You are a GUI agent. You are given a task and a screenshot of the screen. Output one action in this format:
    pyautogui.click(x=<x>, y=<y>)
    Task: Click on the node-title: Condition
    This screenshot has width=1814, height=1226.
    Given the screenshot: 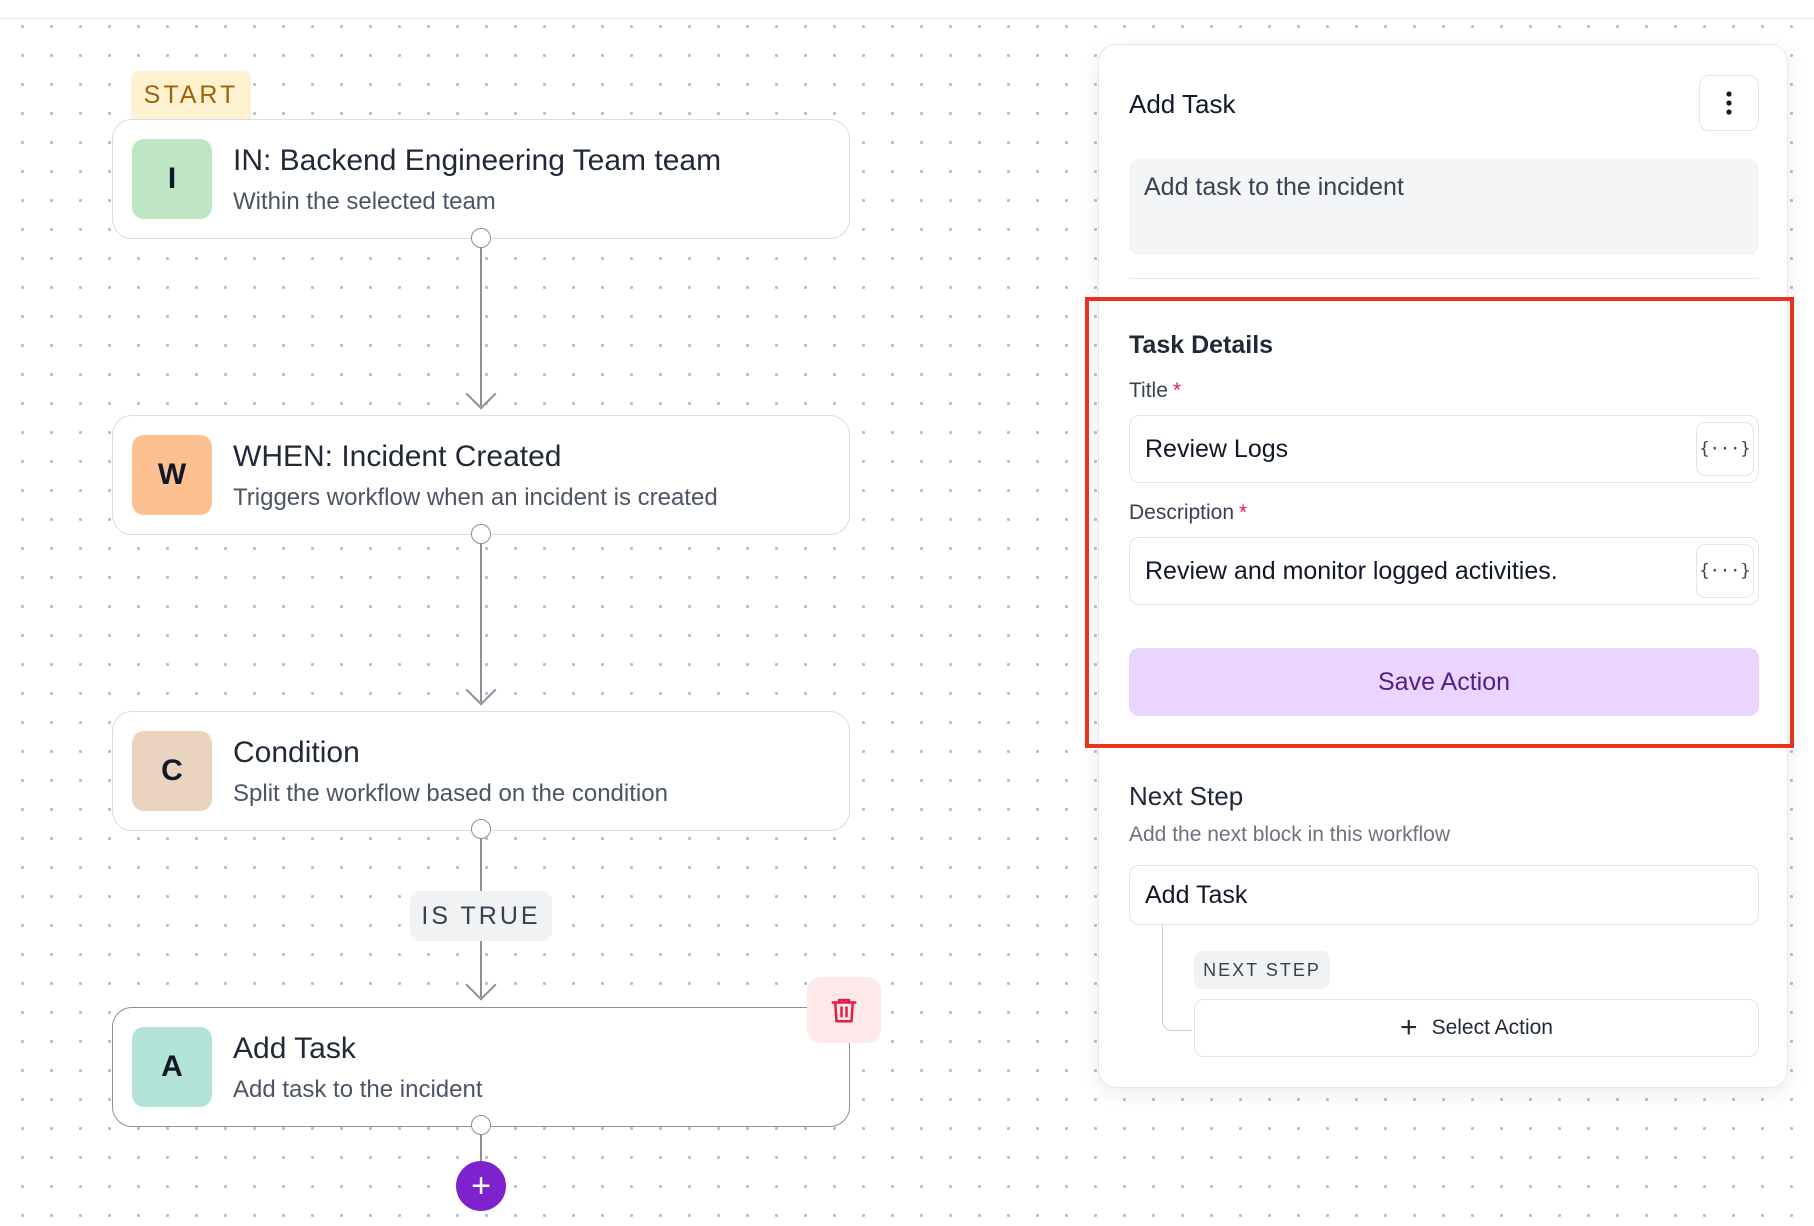 What is the action you would take?
    pyautogui.click(x=296, y=752)
    